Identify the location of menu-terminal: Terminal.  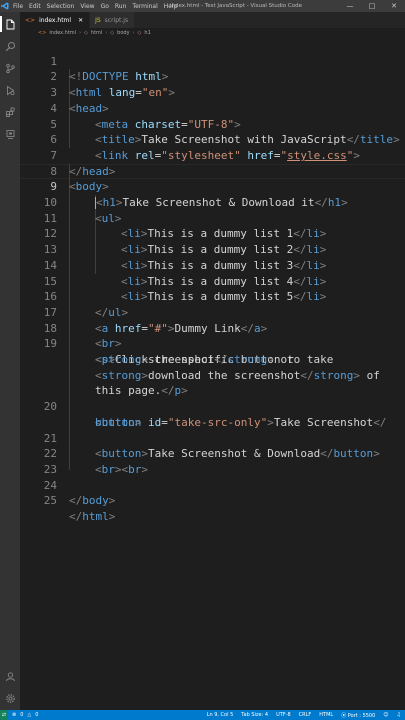
(144, 6).